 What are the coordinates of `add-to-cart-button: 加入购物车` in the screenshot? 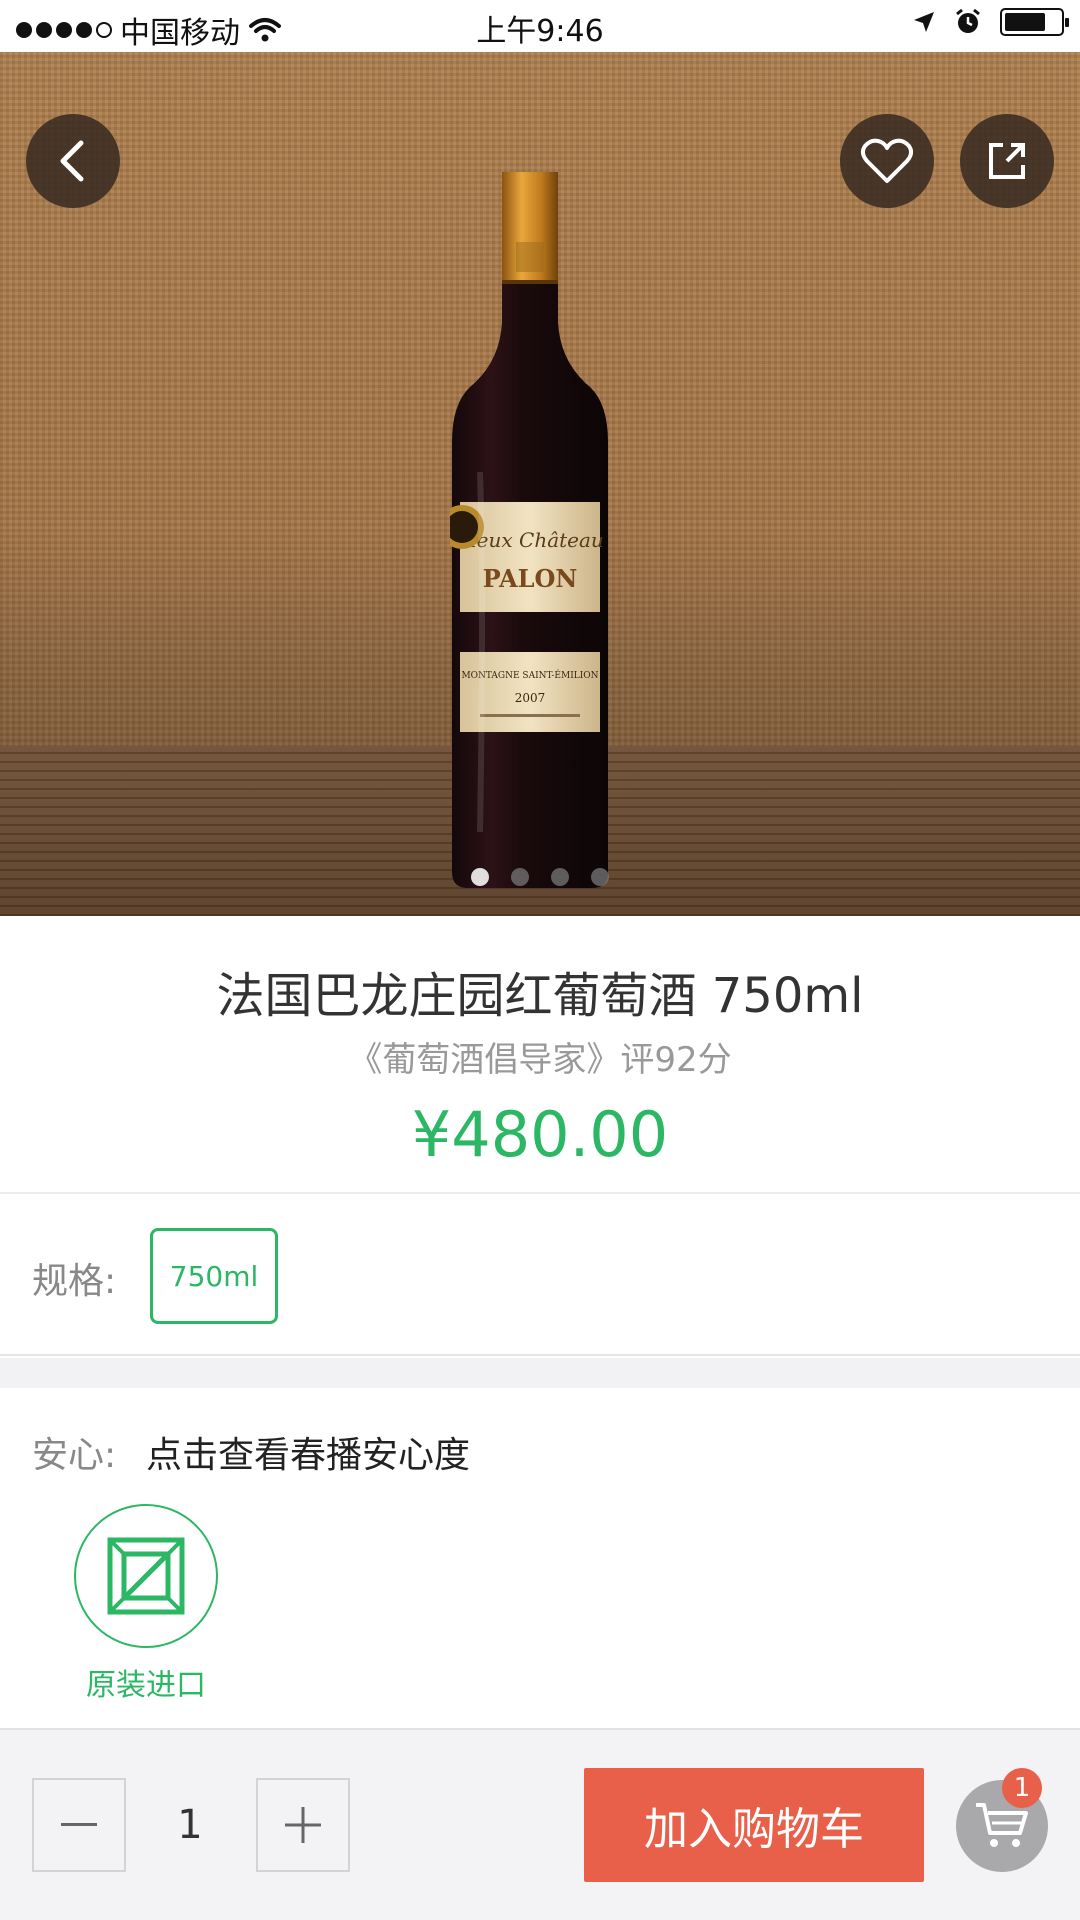 It's located at (754, 1825).